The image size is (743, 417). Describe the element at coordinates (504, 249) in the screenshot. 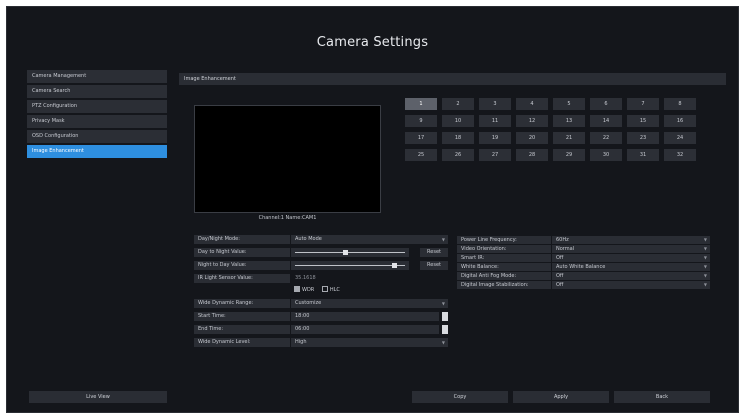

I see `right-setting-label: Video Orientation:` at that location.